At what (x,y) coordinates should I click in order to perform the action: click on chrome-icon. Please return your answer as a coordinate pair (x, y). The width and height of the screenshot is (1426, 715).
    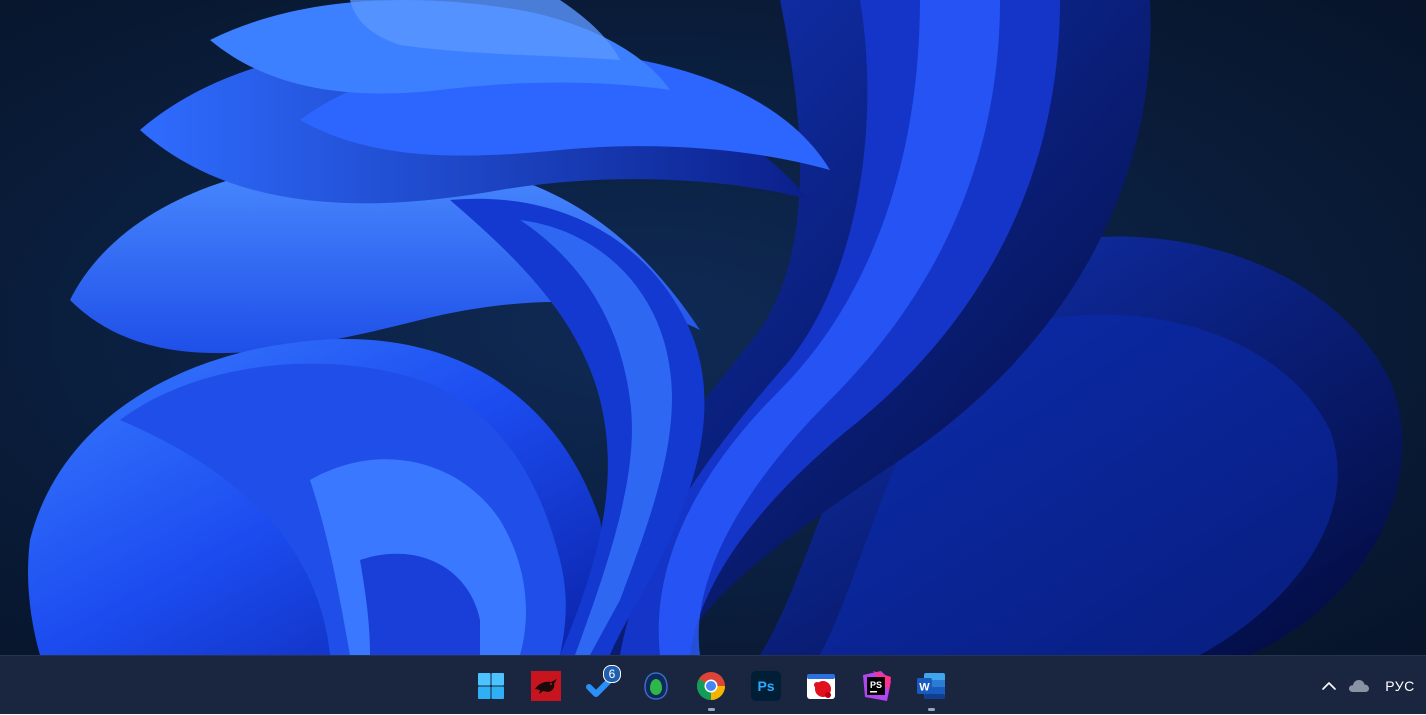
    Looking at the image, I should click on (710, 685).